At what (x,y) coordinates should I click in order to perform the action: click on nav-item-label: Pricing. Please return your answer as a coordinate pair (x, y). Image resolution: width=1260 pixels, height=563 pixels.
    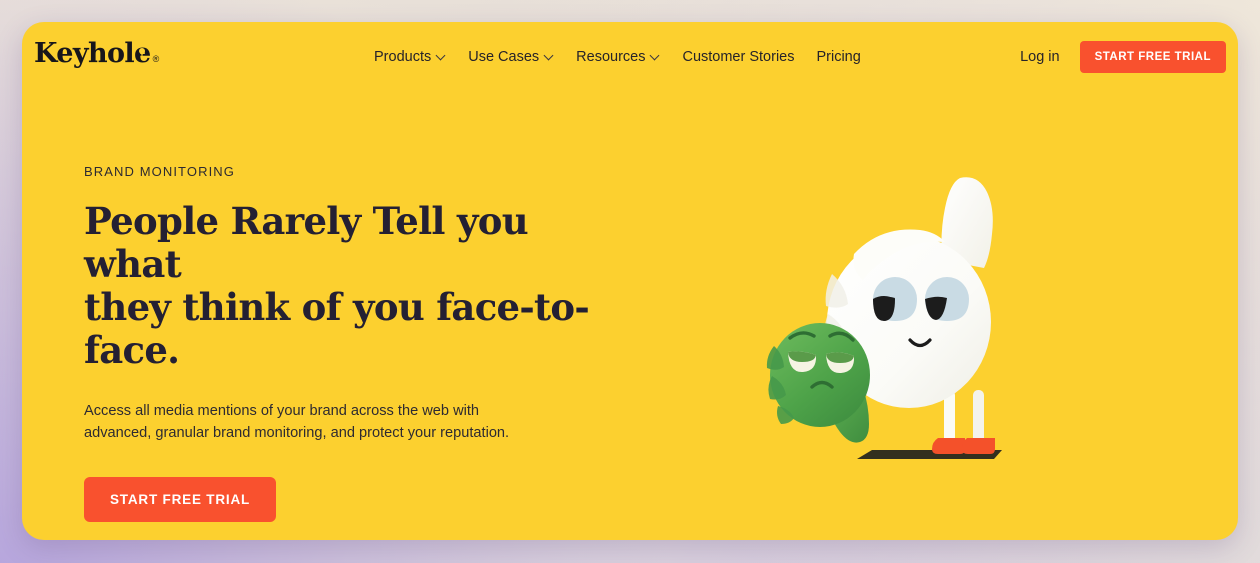
    Looking at the image, I should click on (838, 57).